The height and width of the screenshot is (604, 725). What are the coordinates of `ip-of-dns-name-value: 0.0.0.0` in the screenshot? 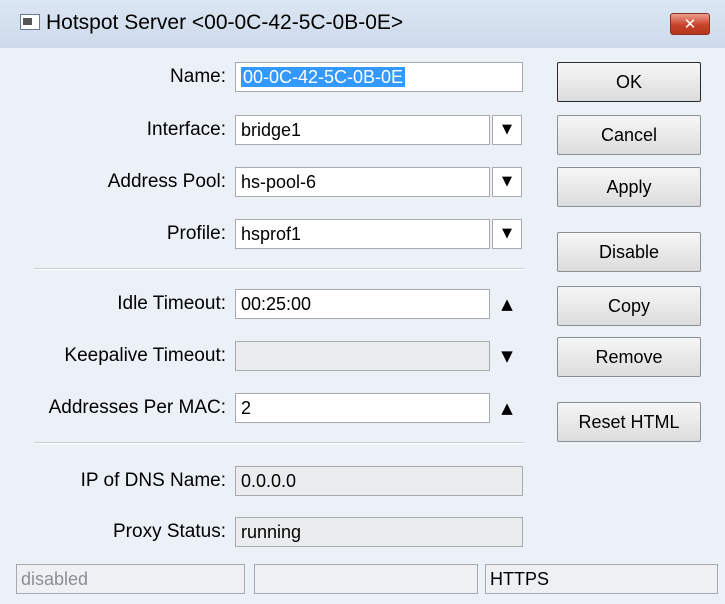 It's located at (269, 481).